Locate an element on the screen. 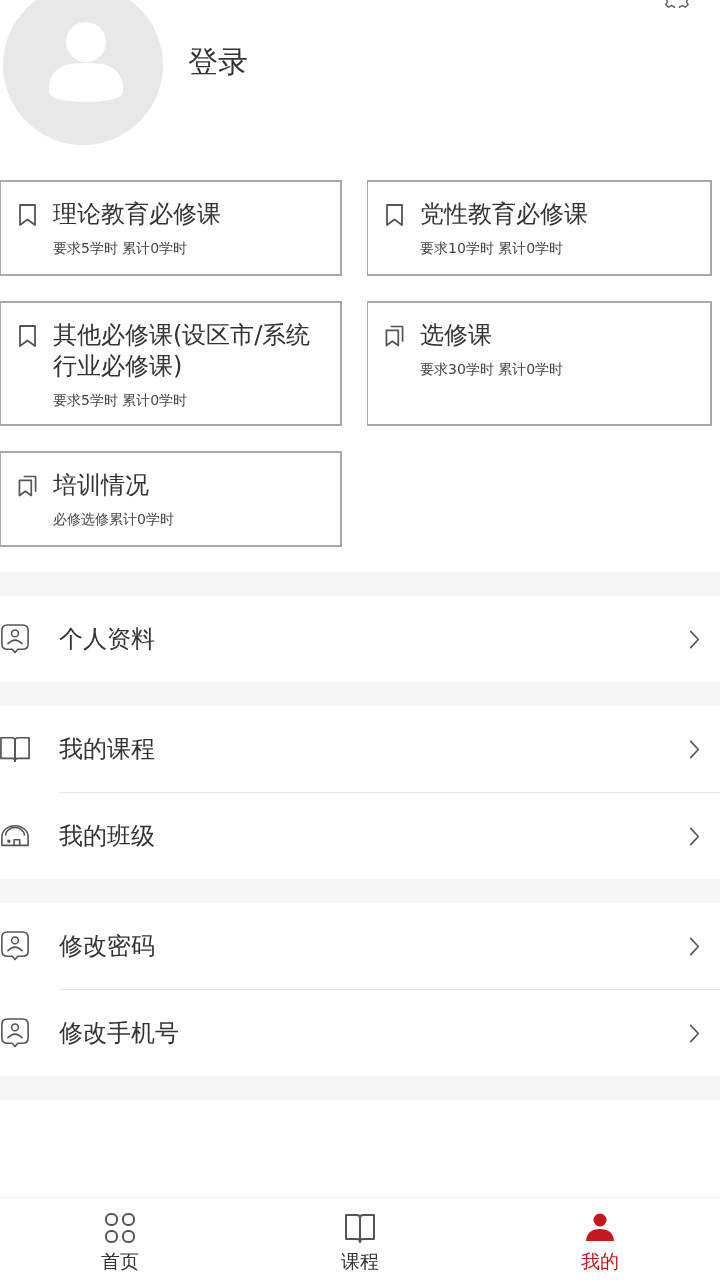  card-hours-text: 要求30学时 累计0学时 is located at coordinates (492, 369).